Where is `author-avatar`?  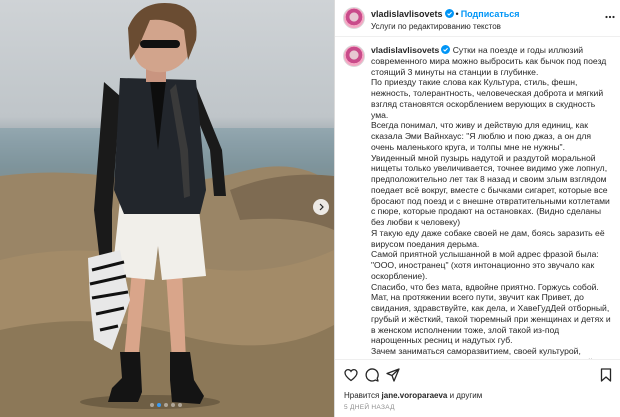
author-avatar is located at coordinates (354, 18).